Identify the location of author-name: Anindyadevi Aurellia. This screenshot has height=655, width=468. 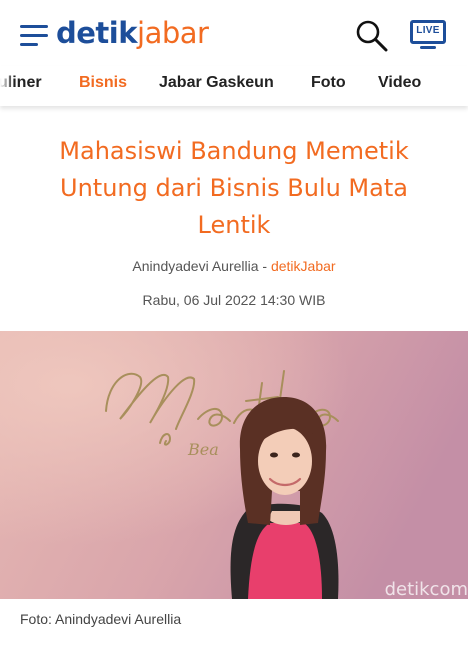
(195, 266).